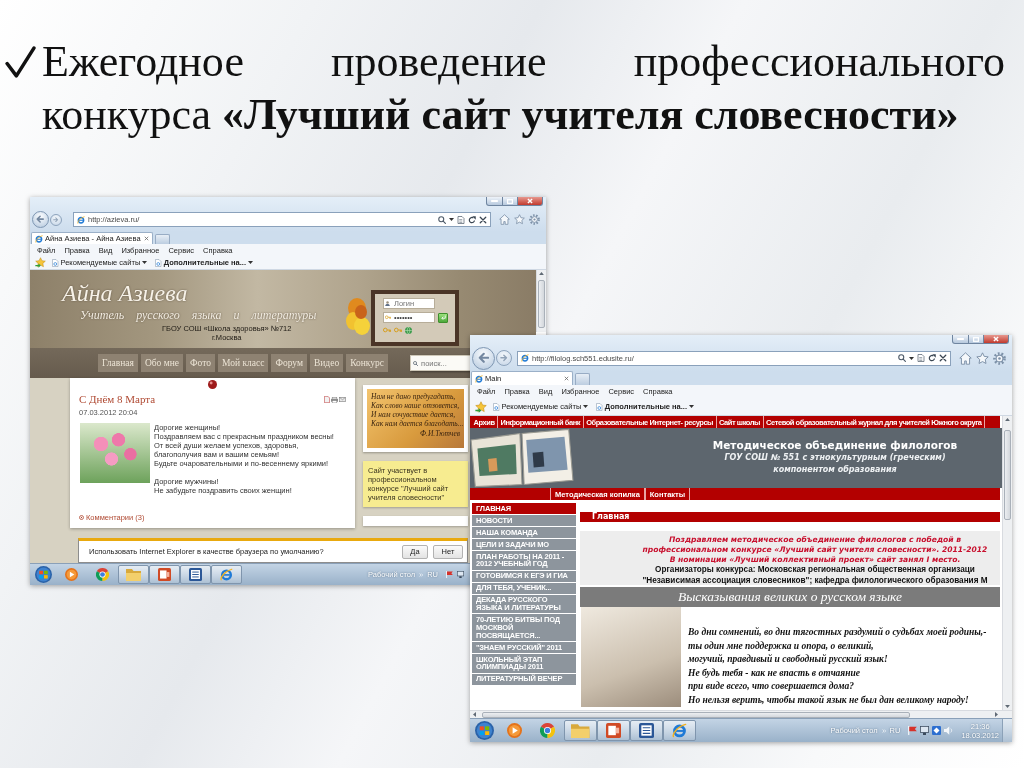  I want to click on site-subtitle: ГОУ СОШ № 551 с этнокультурным (греческим) компонентом образования, so click(835, 464).